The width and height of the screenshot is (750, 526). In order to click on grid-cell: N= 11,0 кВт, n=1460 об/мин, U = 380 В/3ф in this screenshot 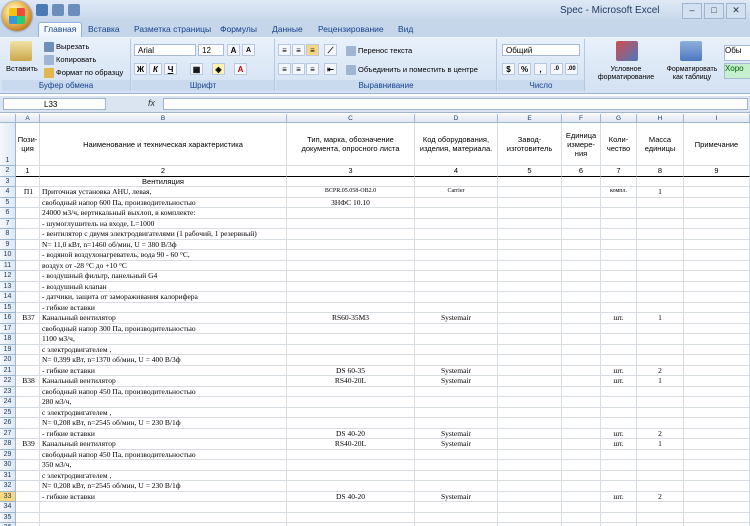, I will do `click(163, 244)`.